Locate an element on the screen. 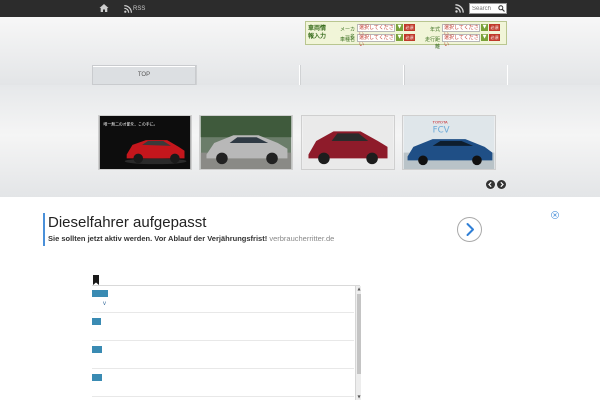  nav-tab-label: TOP is located at coordinates (144, 75).